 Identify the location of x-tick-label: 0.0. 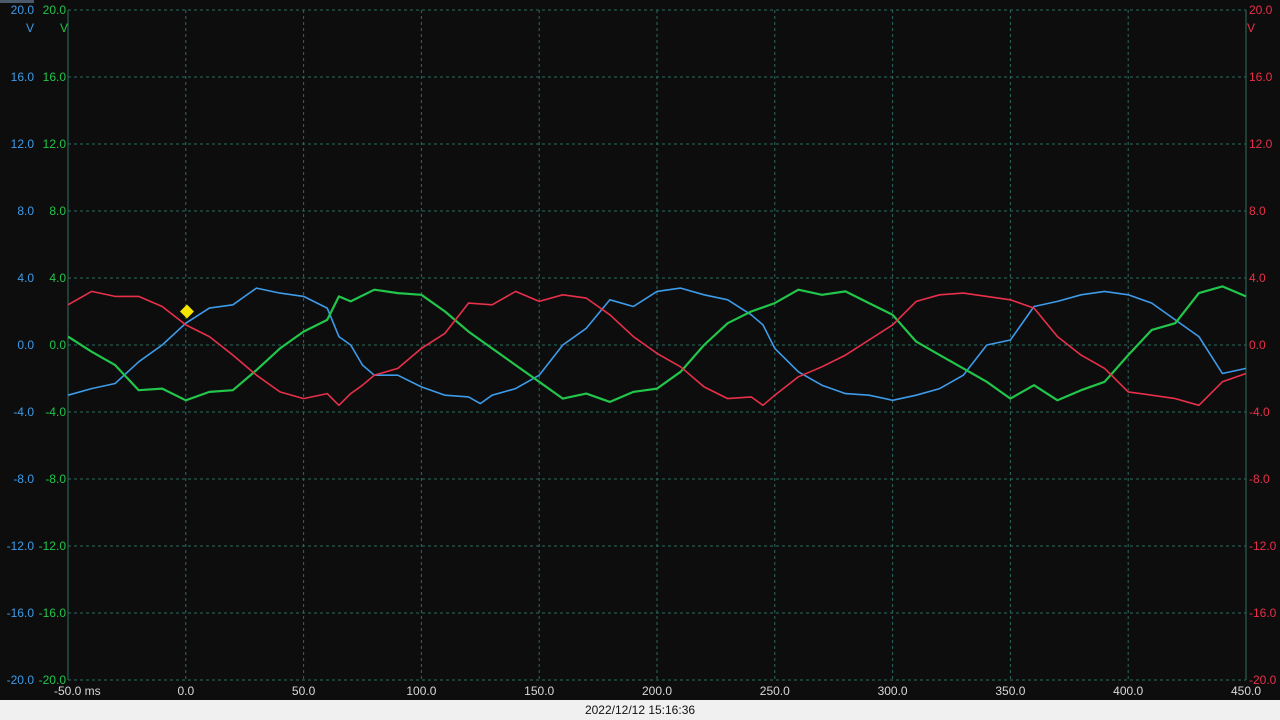
(185, 691).